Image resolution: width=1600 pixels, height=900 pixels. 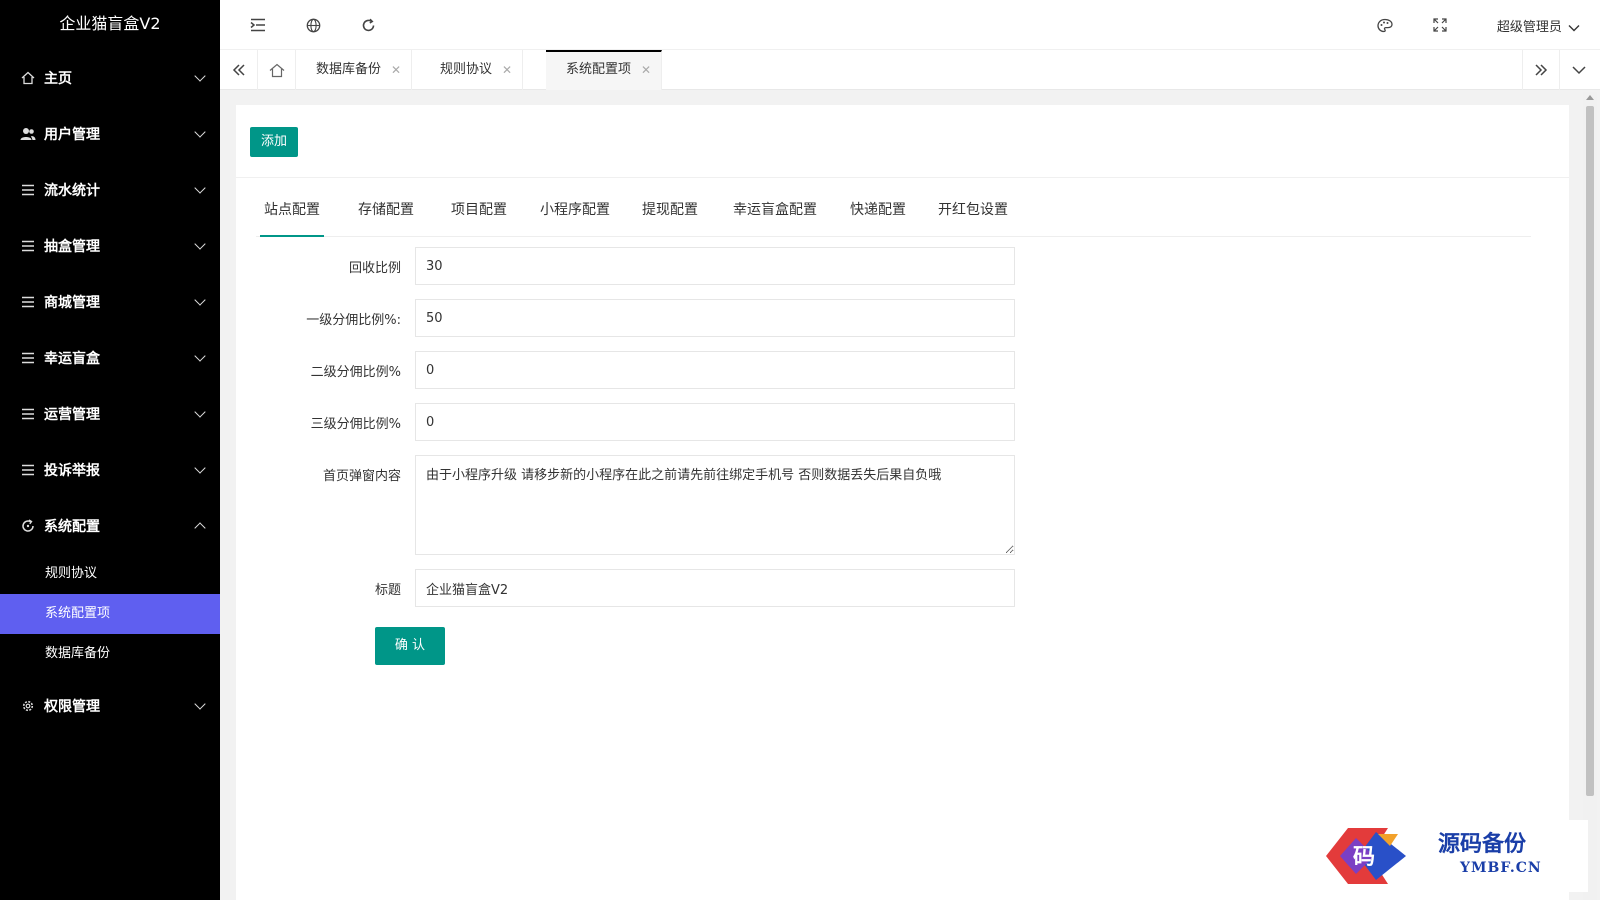 What do you see at coordinates (110, 78) in the screenshot?
I see `sidebar-item-home: 主页` at bounding box center [110, 78].